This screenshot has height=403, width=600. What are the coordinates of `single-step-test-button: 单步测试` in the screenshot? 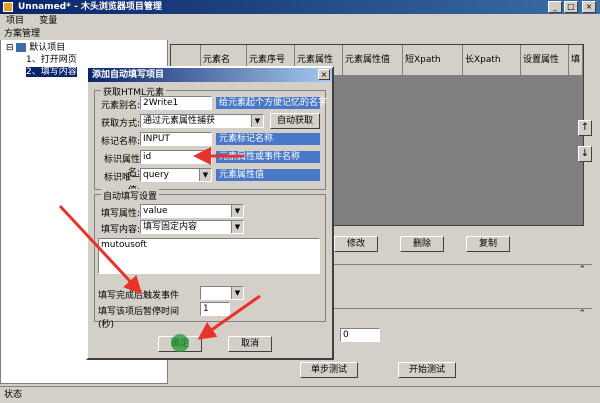 It's located at (329, 370).